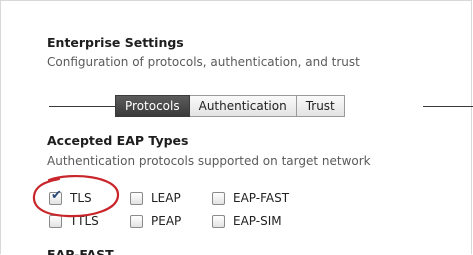  Describe the element at coordinates (81, 198) in the screenshot. I see `checkbox-label: TLS` at that location.